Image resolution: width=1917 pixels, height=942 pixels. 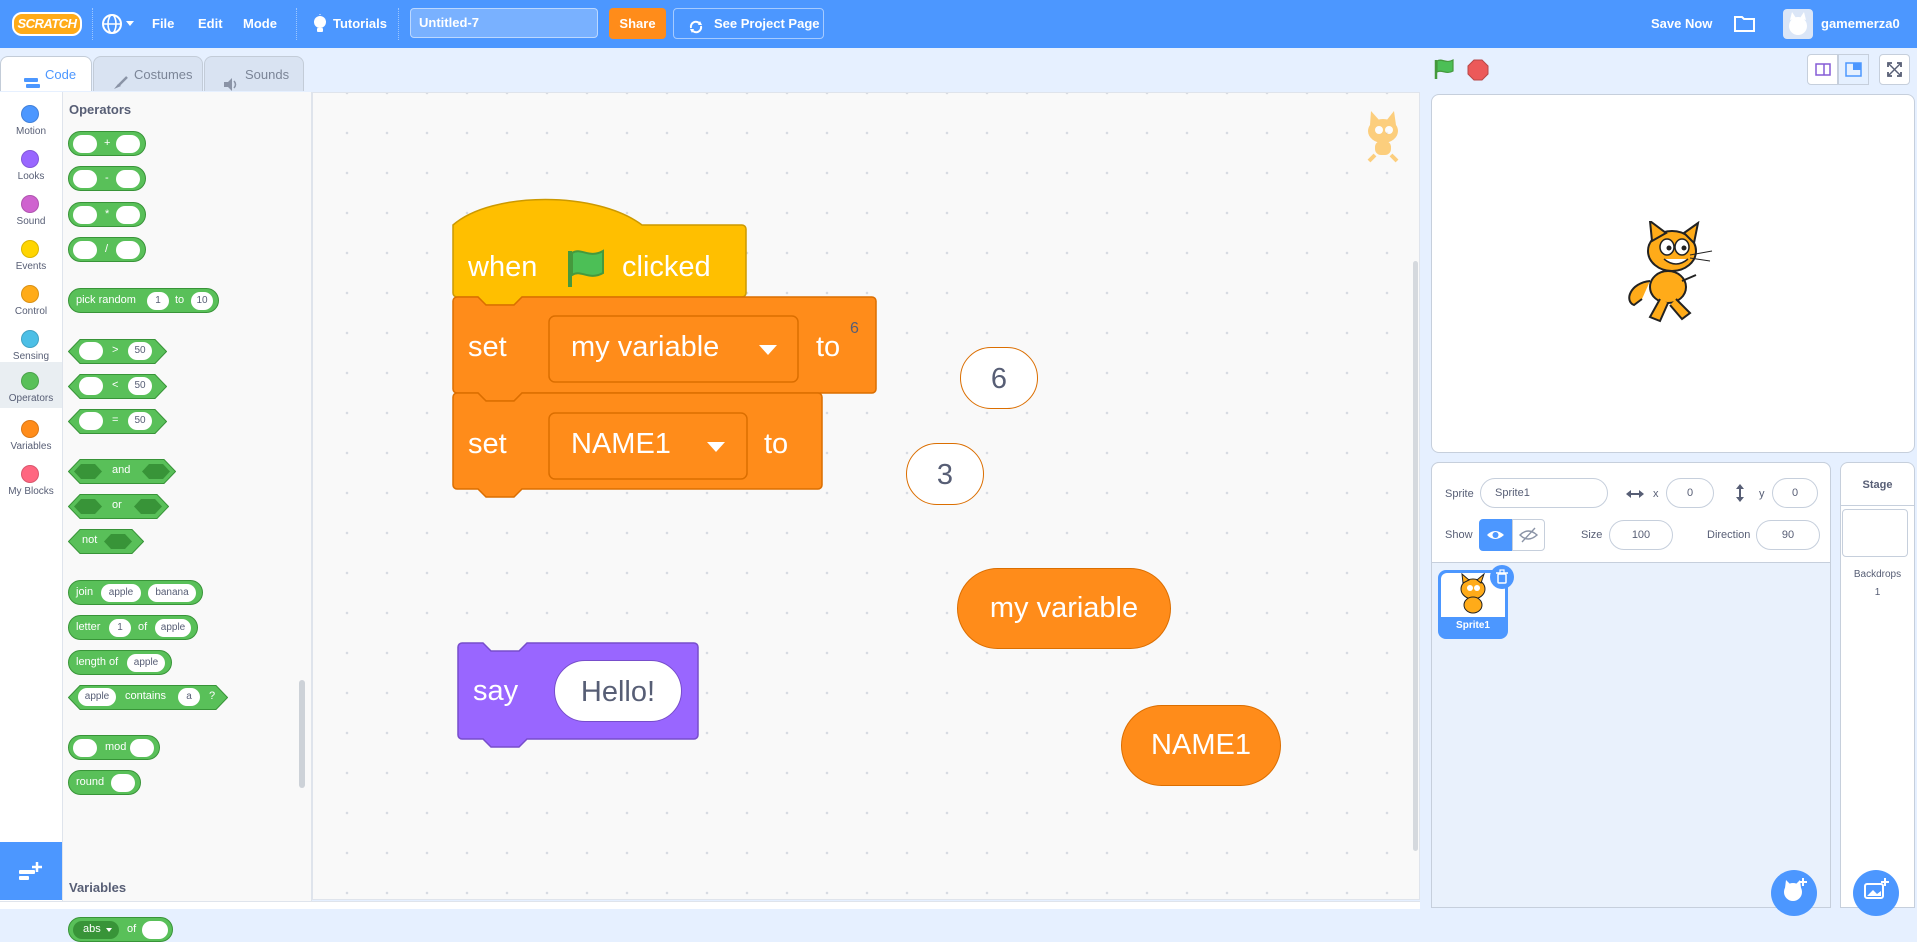 What do you see at coordinates (30, 381) in the screenshot?
I see `operators-dot-icon` at bounding box center [30, 381].